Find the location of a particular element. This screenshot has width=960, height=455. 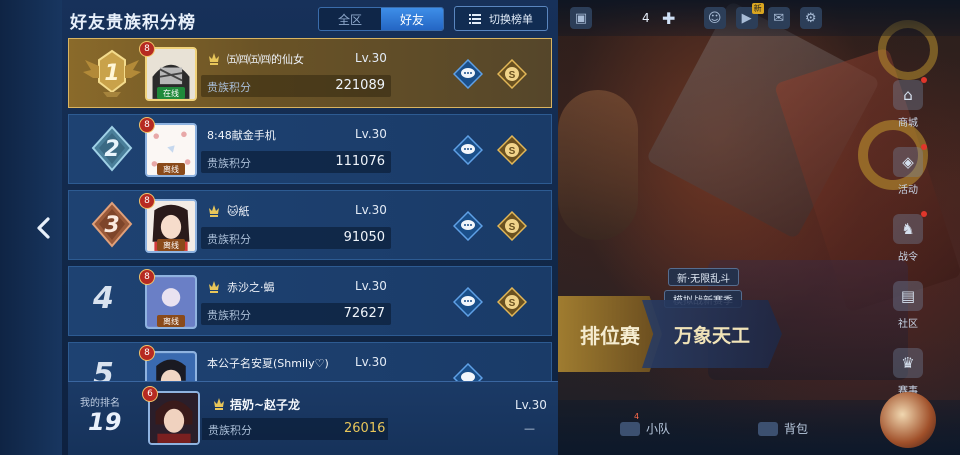

team-button: 小队 4 is located at coordinates (645, 424).